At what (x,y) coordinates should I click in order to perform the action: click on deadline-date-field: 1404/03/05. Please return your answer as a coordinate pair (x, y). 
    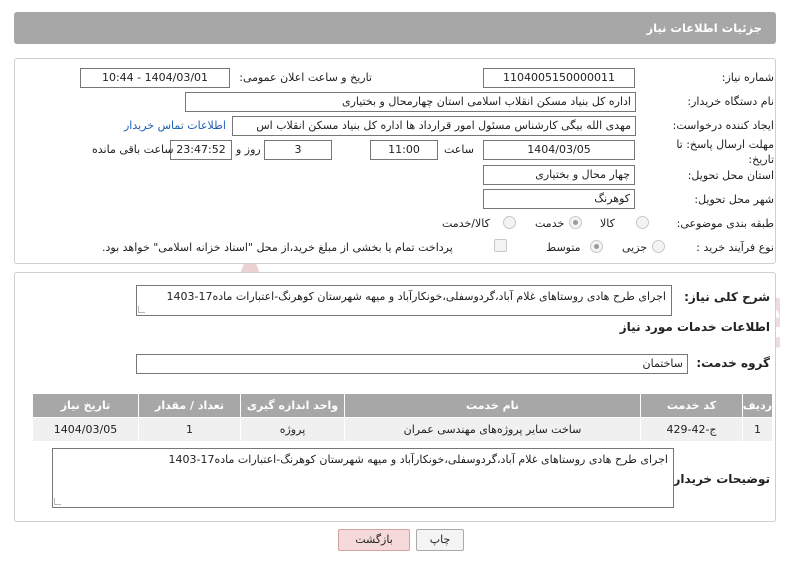
    Looking at the image, I should click on (559, 150).